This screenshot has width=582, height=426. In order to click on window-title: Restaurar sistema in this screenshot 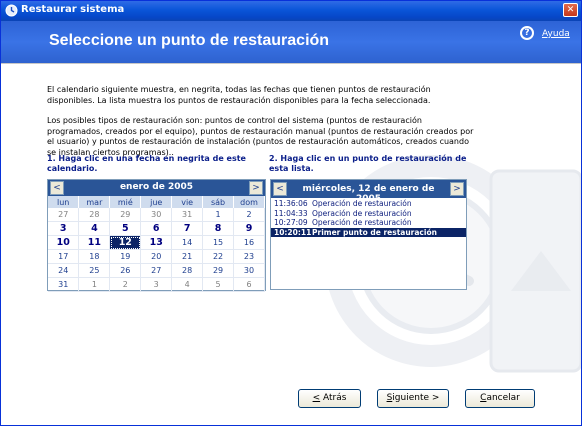, I will do `click(73, 9)`.